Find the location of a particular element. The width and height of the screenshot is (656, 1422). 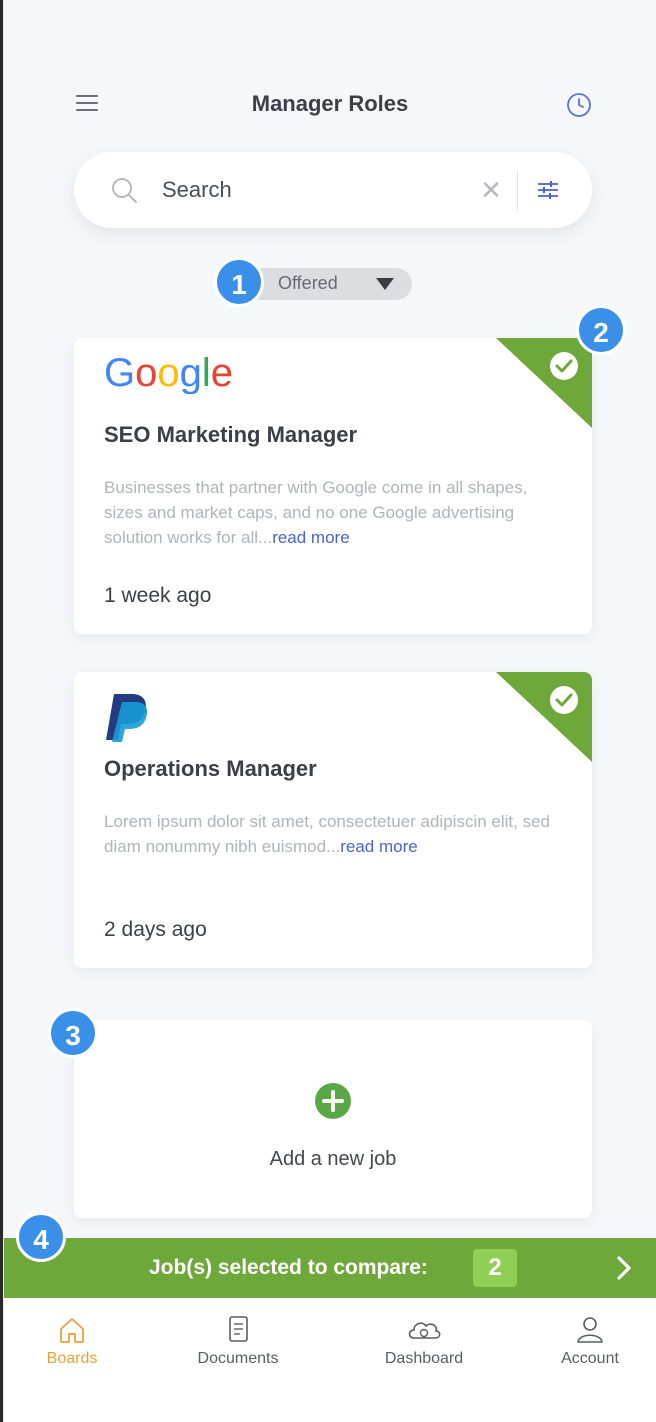

job-title: Operations Manager is located at coordinates (210, 768).